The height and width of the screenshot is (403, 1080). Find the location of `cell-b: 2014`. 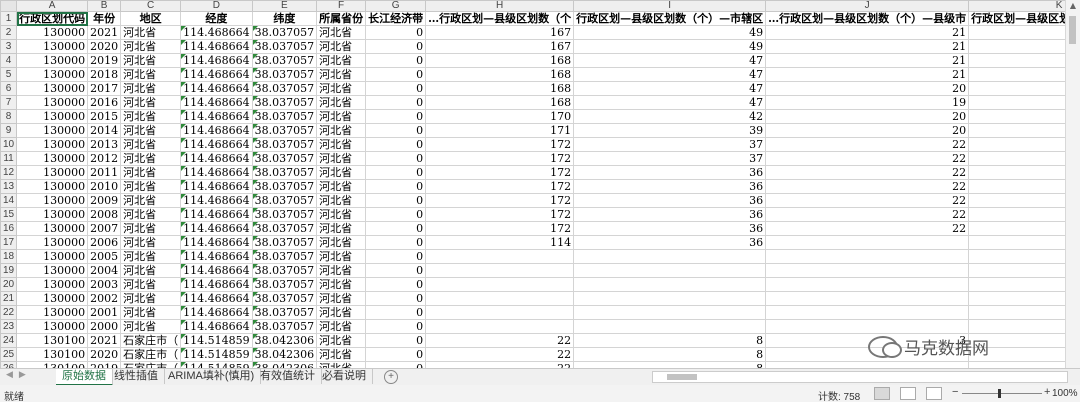

cell-b: 2014 is located at coordinates (104, 131).